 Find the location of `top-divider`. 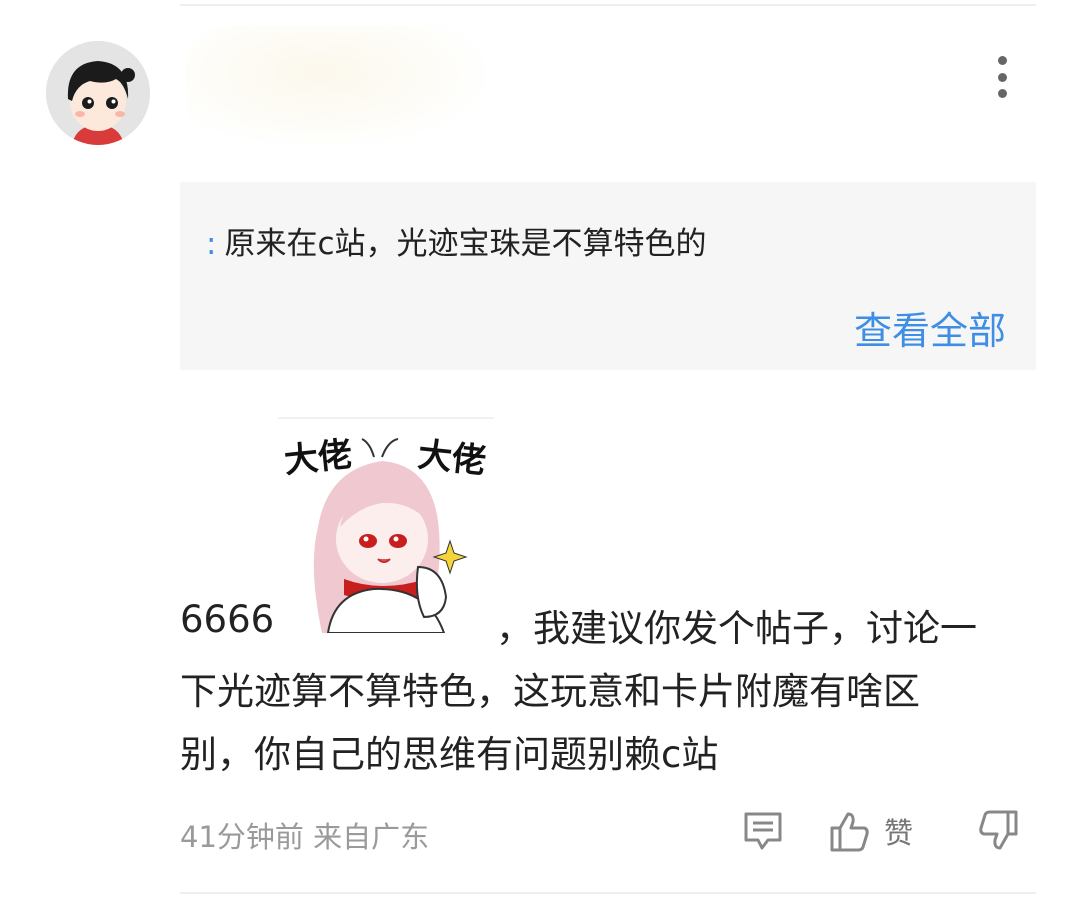

top-divider is located at coordinates (608, 5).